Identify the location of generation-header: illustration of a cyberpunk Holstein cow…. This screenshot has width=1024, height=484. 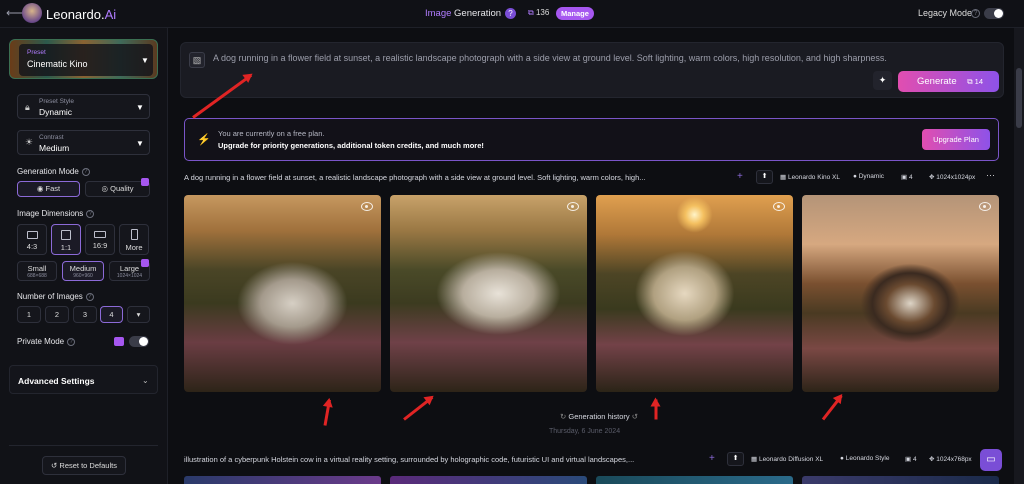
(591, 459).